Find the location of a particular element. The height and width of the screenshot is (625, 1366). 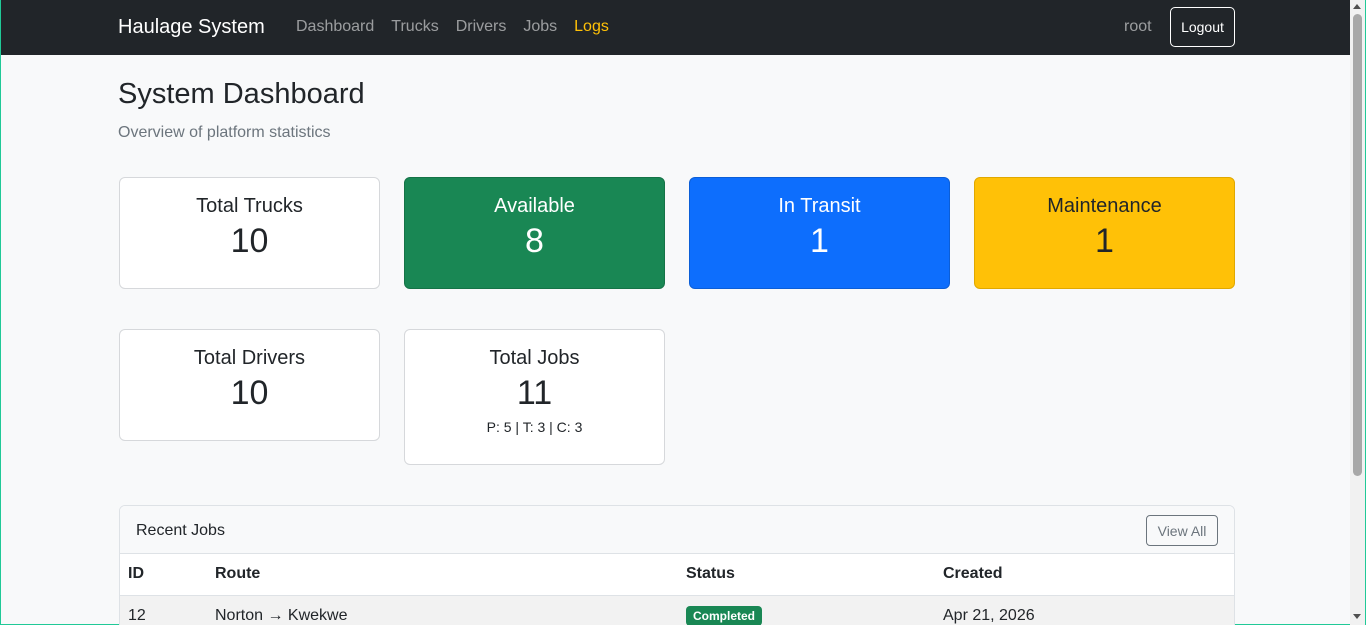

stat-label: Maintenance is located at coordinates (1104, 206).